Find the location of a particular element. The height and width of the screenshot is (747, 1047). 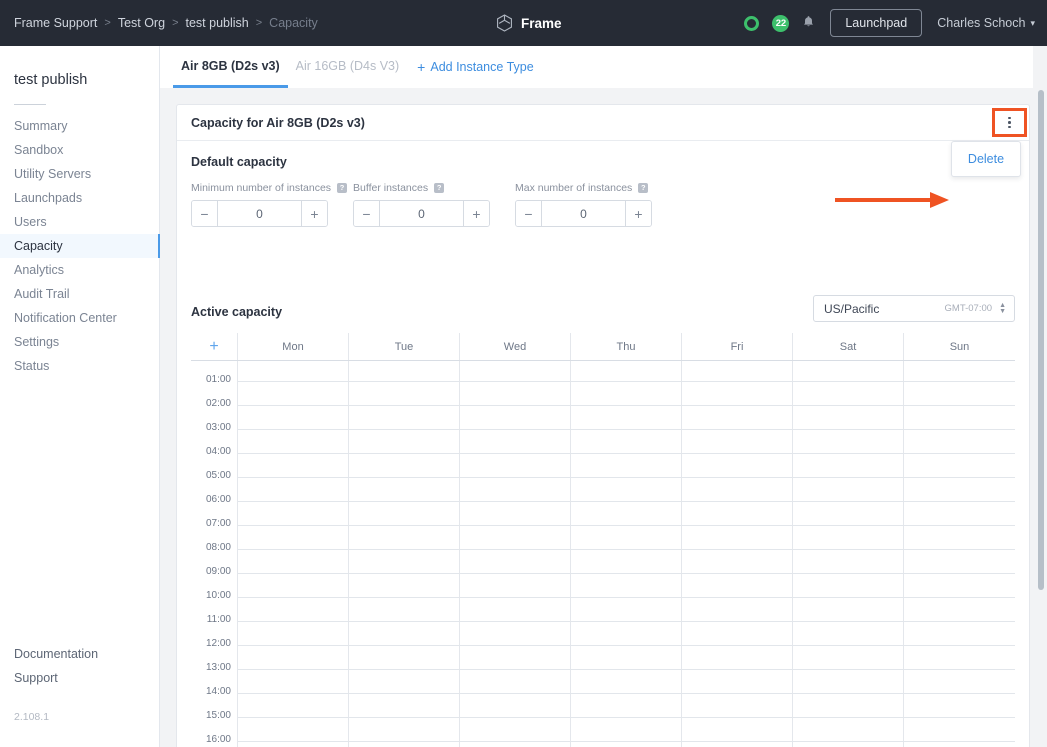

breadcrumb-item-2: test publish is located at coordinates (217, 23).